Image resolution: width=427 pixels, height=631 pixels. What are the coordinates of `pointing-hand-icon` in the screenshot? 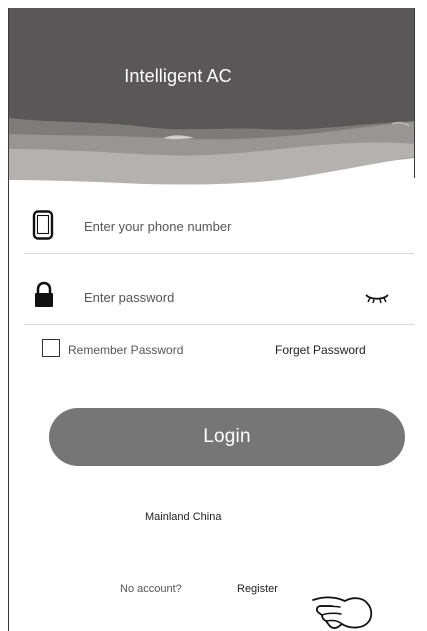 It's located at (344, 609).